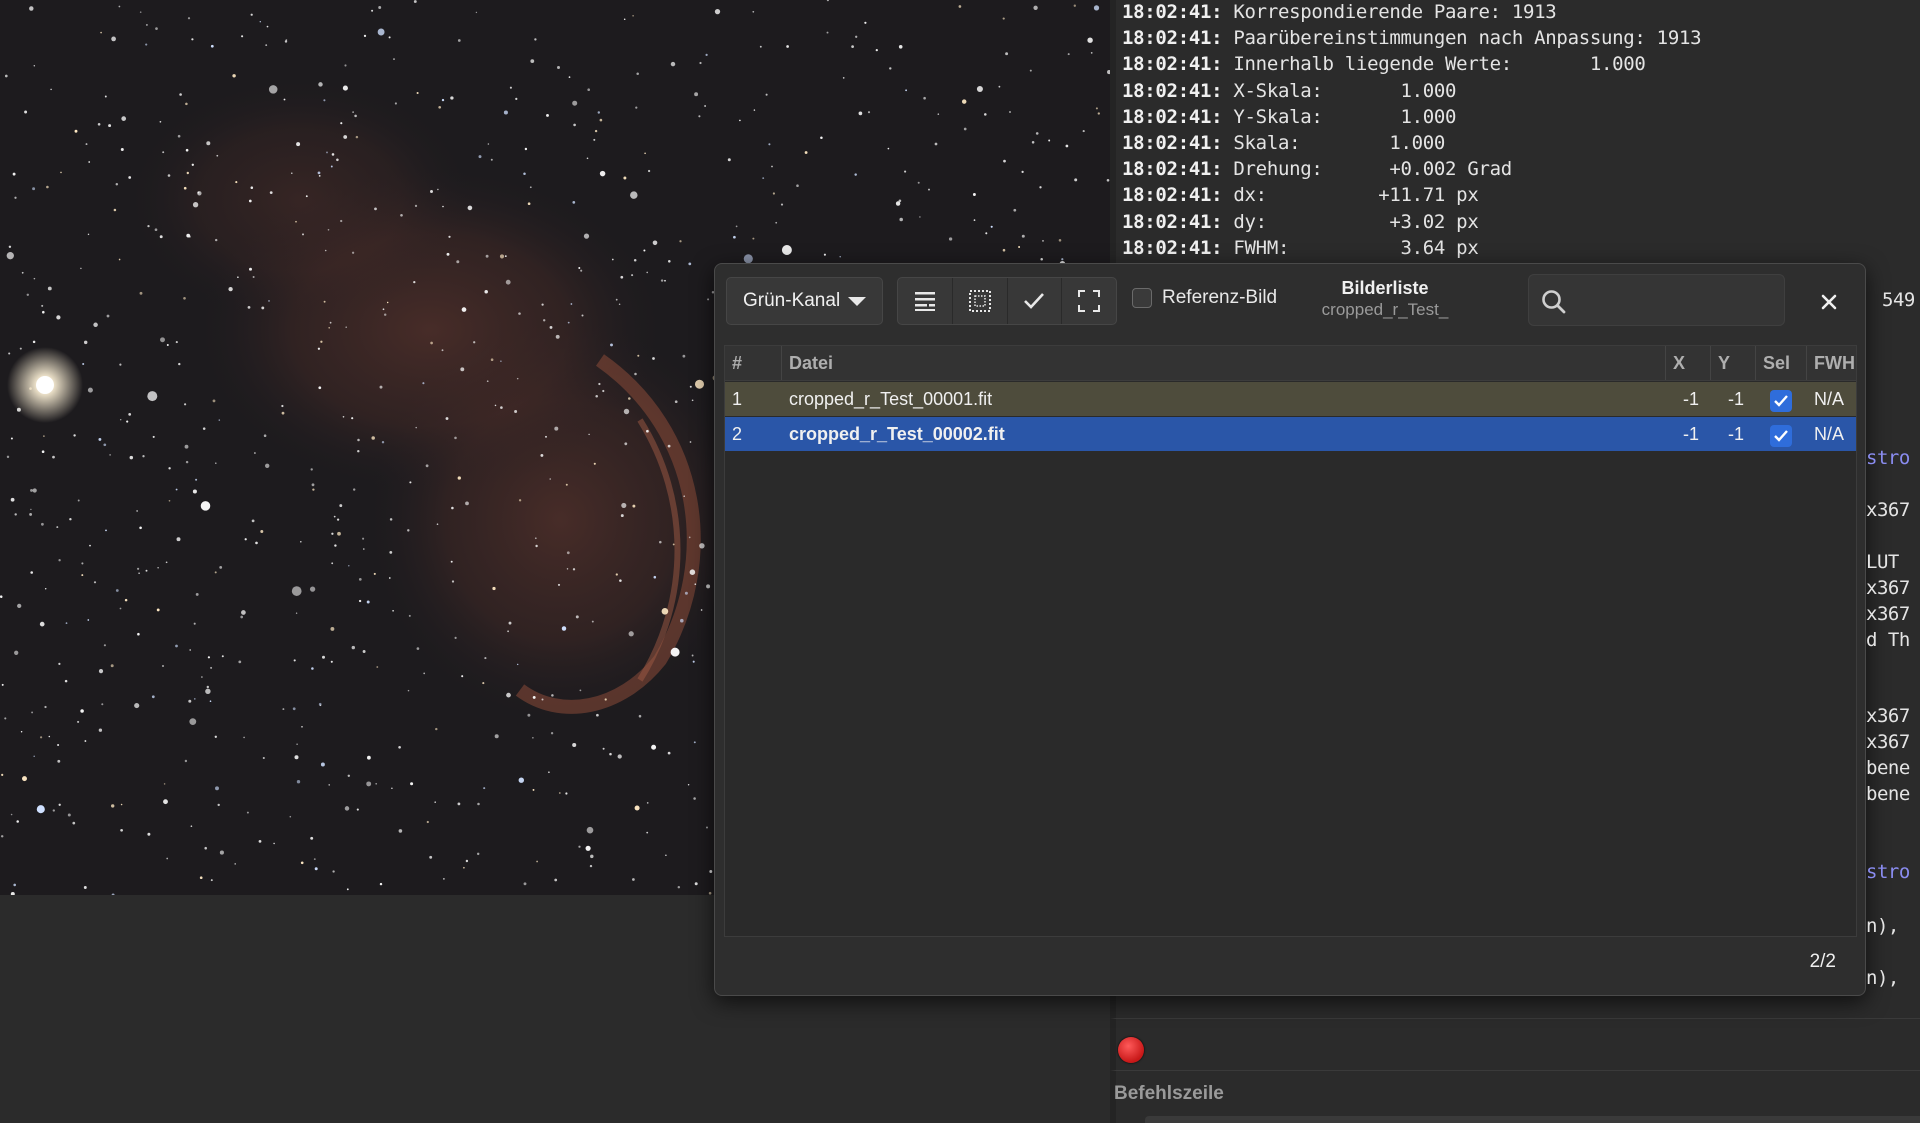 This screenshot has width=1920, height=1123. What do you see at coordinates (1515, 1044) in the screenshot?
I see `console-status-strip` at bounding box center [1515, 1044].